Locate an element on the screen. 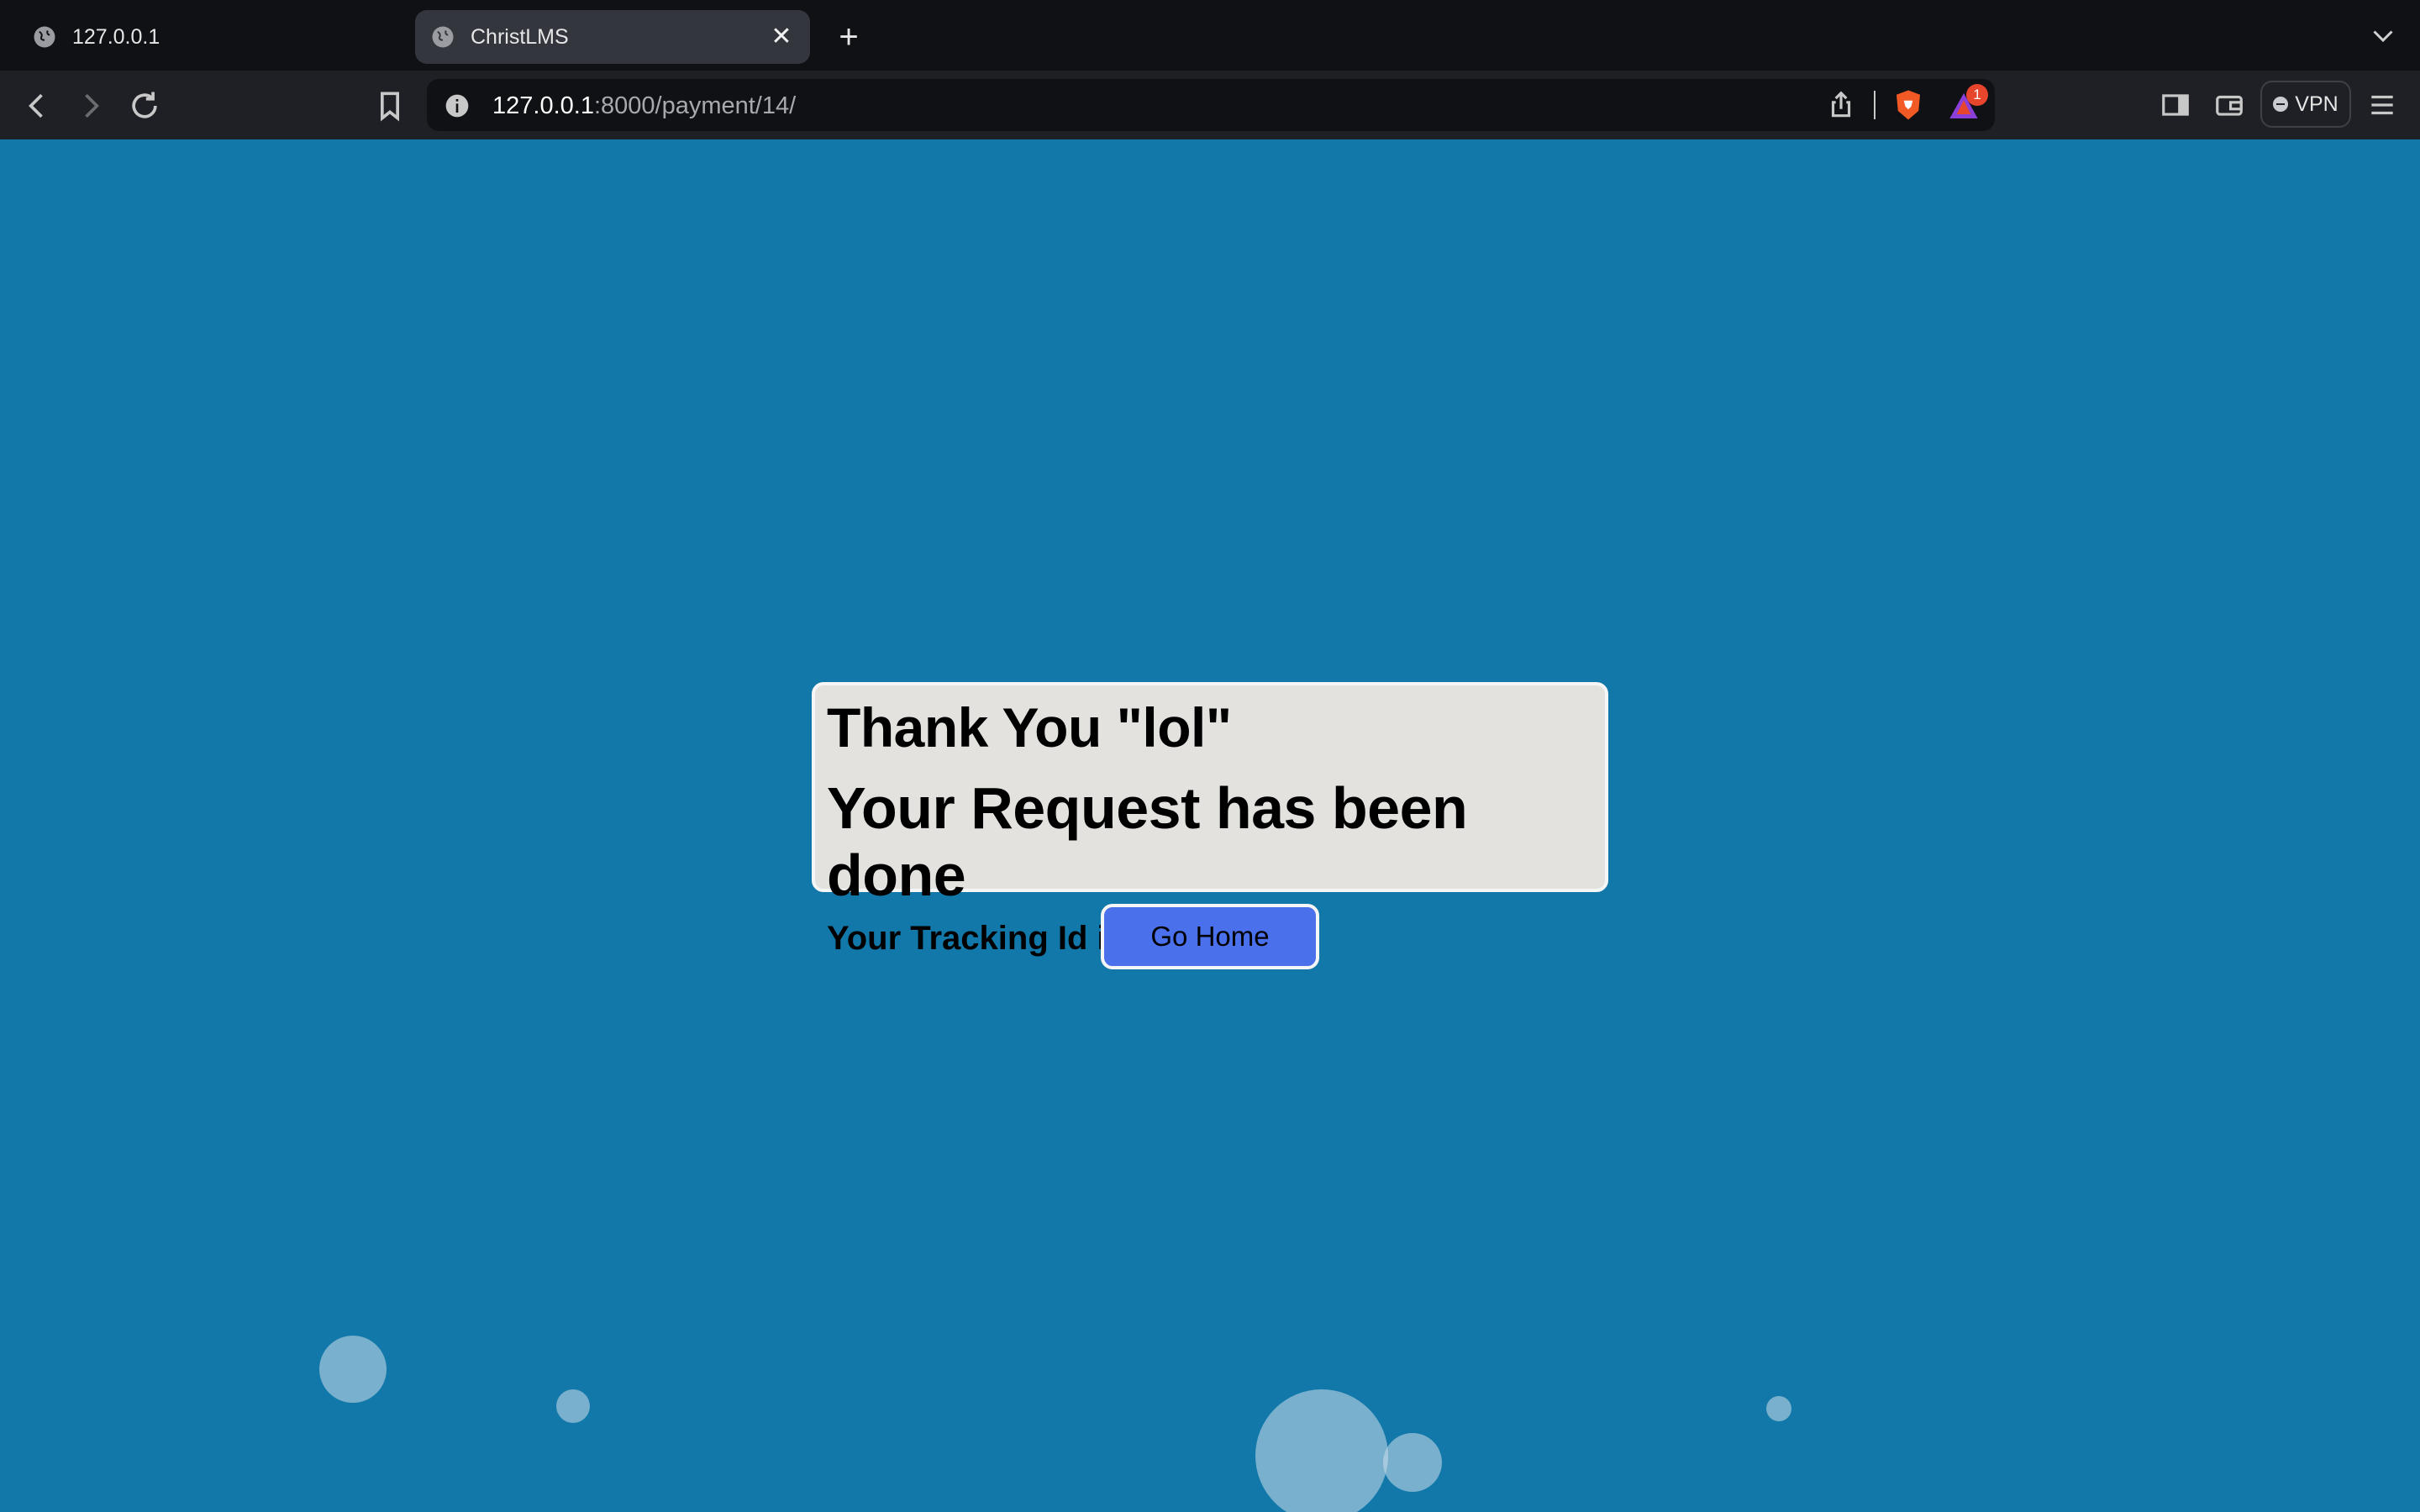 The width and height of the screenshot is (2420, 1512). close-tab-icon: ✕ is located at coordinates (781, 37).